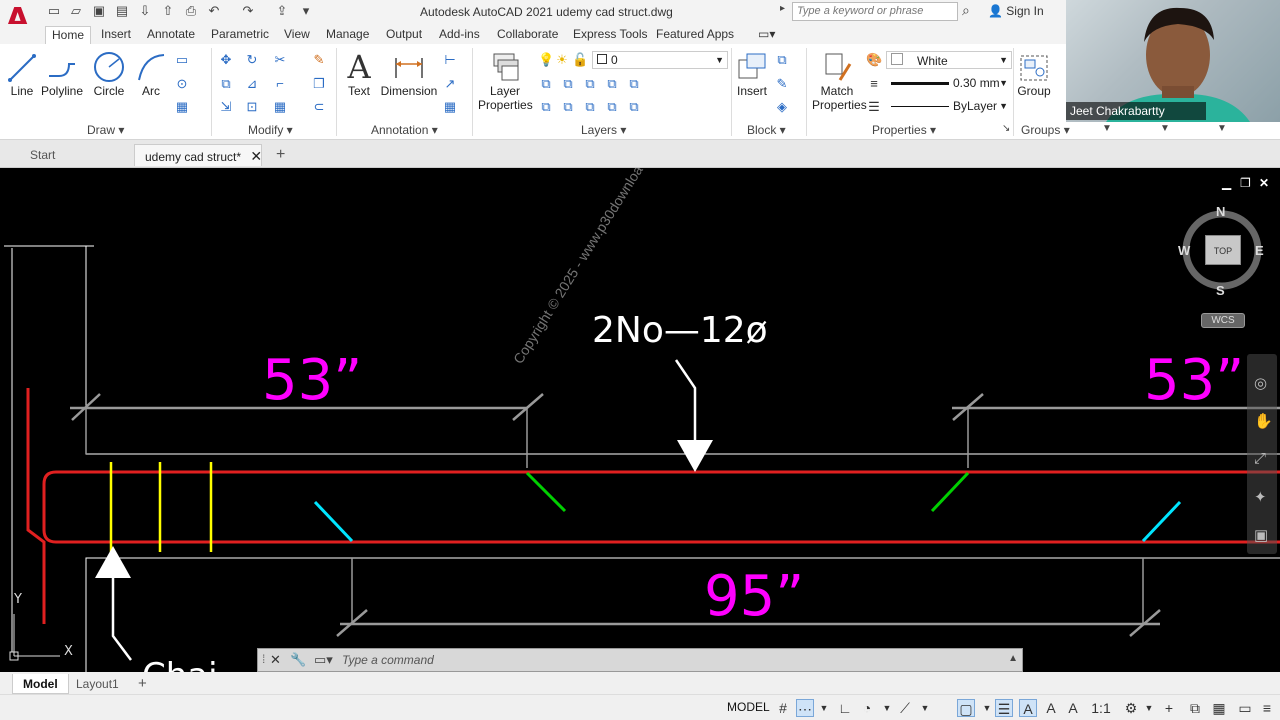 This screenshot has width=1280, height=720. I want to click on info-center-arrow-icon: ▸, so click(782, 8).